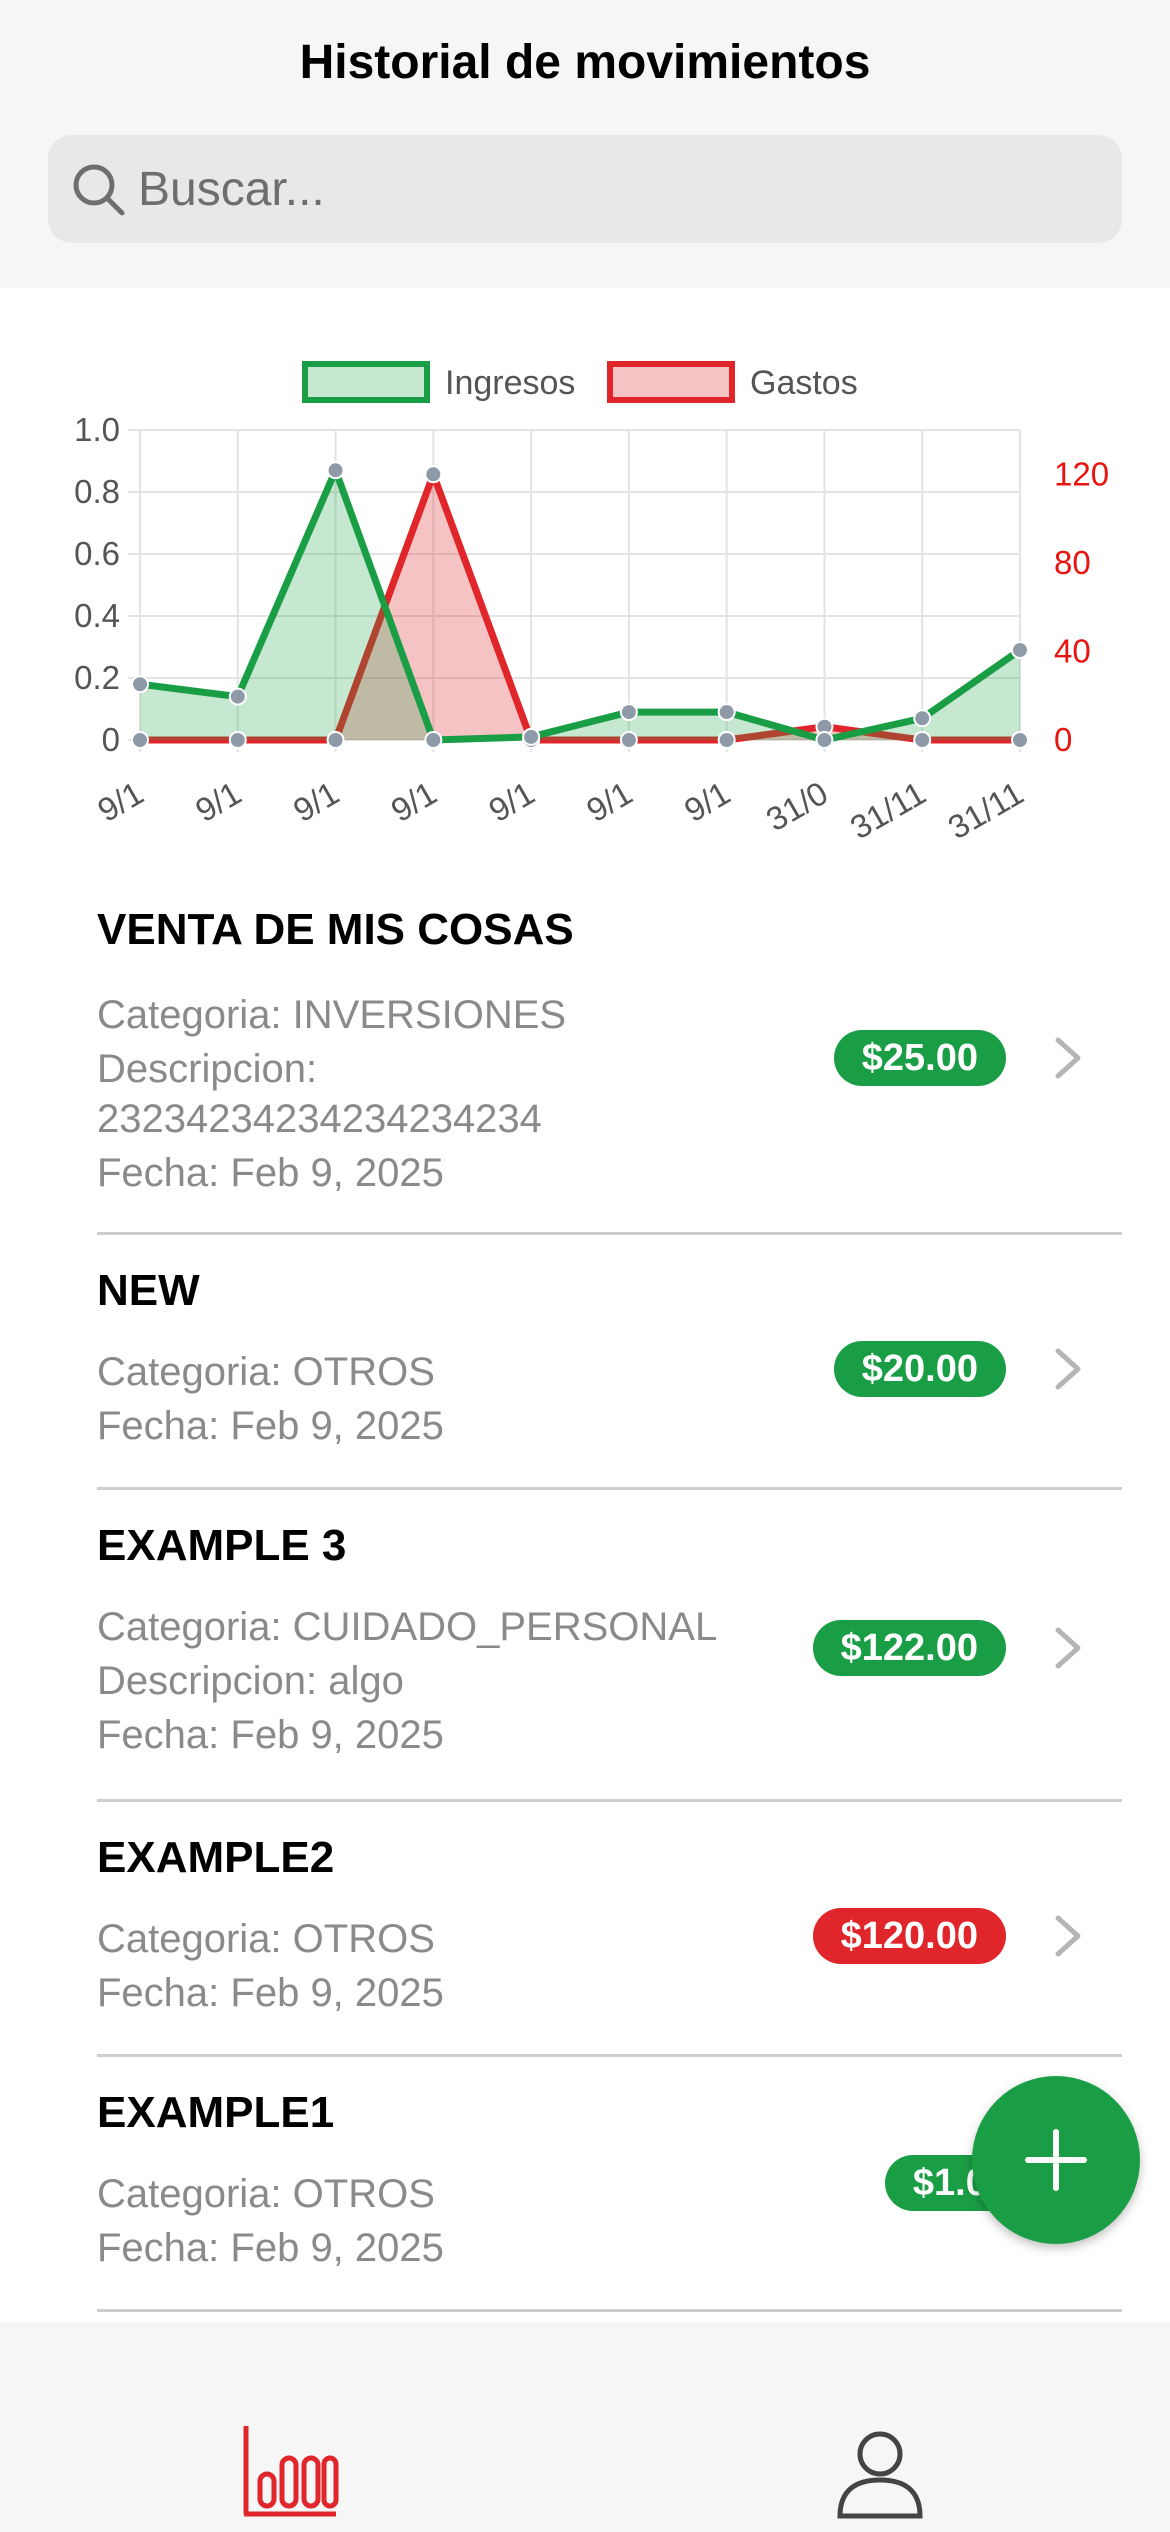 The image size is (1170, 2532). I want to click on profile-icon, so click(880, 2474).